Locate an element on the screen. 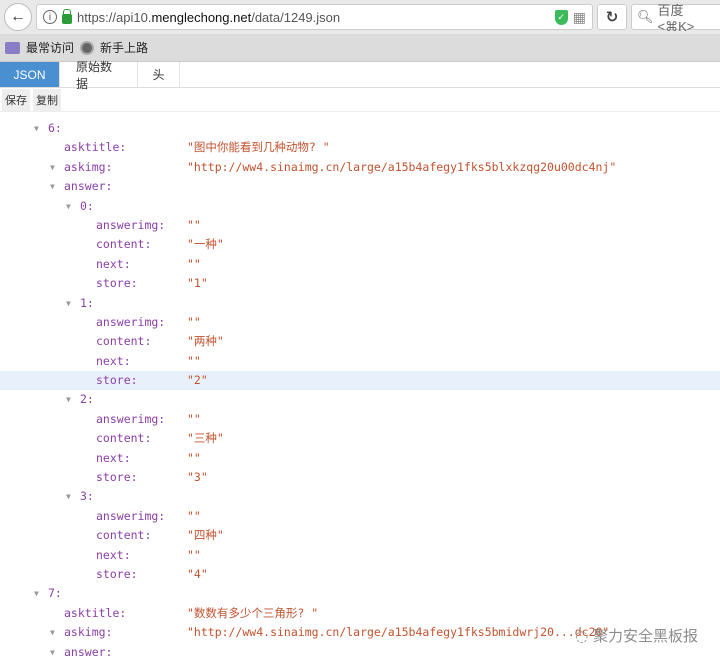 The width and height of the screenshot is (720, 668). json-row: ▼ 6: is located at coordinates (360, 128).